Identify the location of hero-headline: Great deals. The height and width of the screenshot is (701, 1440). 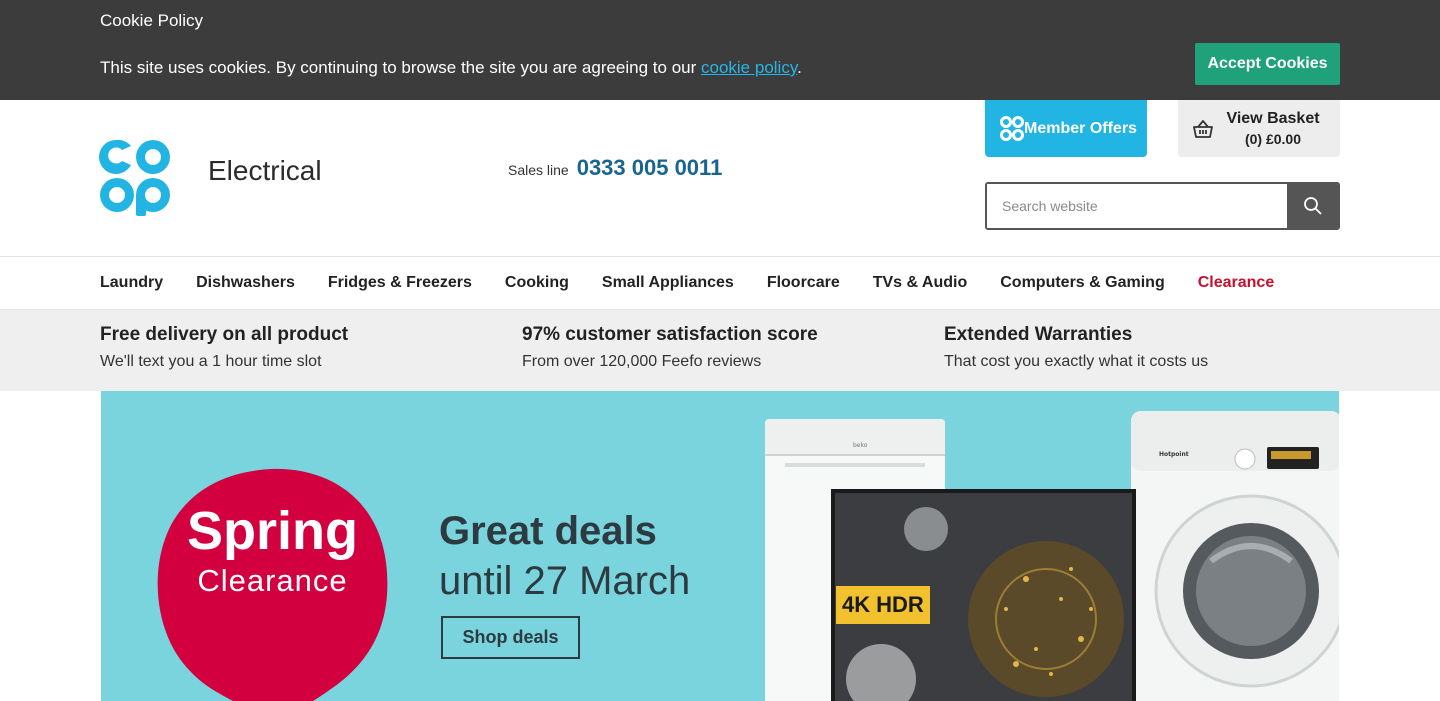
(548, 531).